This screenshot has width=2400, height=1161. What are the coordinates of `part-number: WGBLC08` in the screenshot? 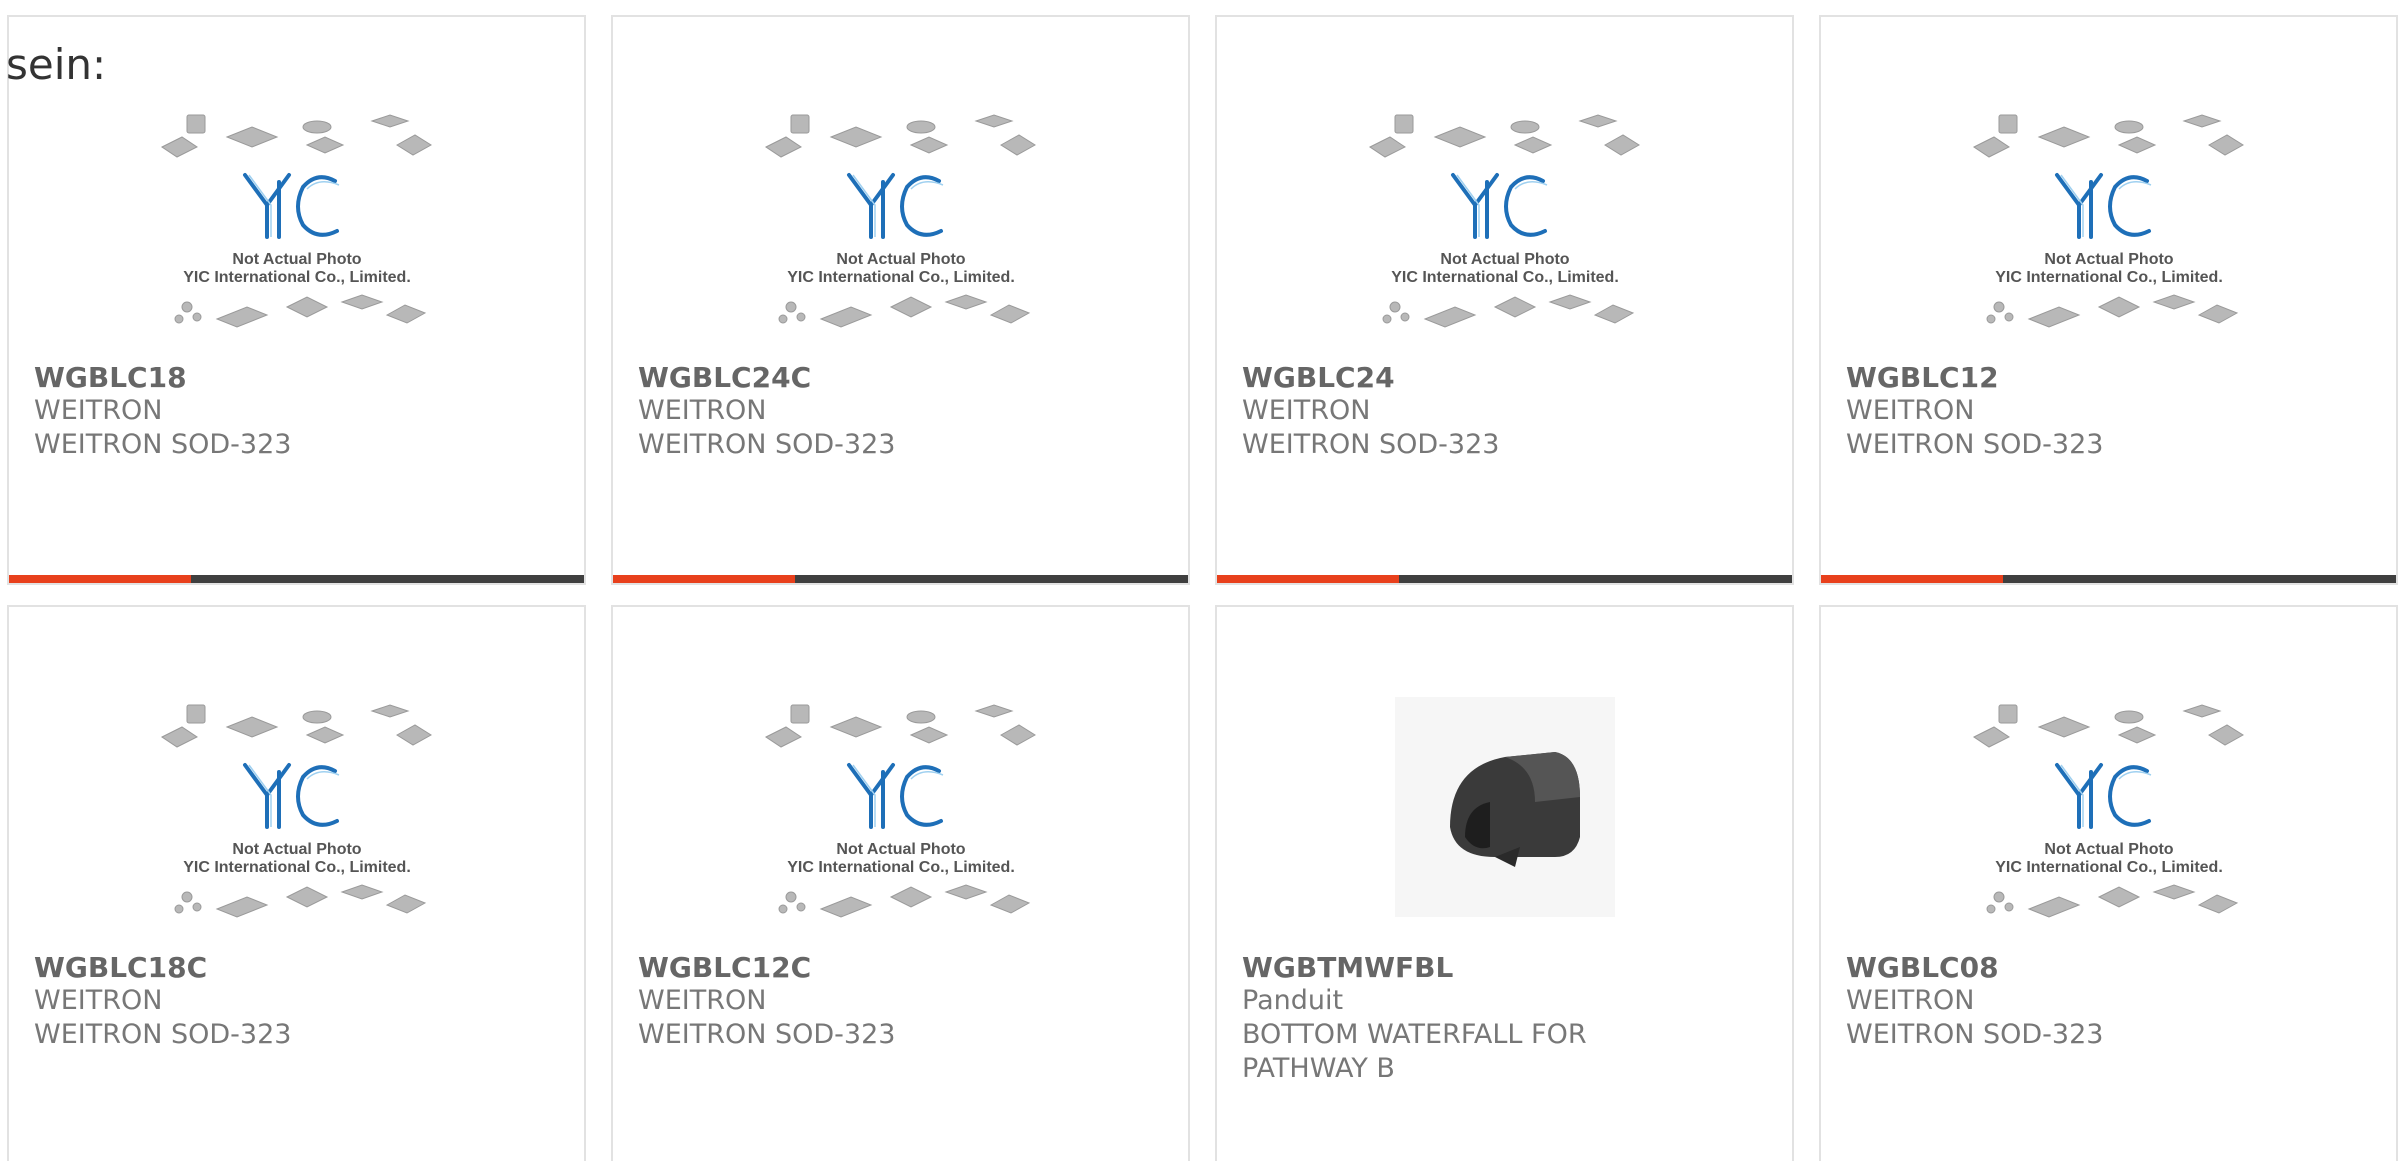 It's located at (1922, 968).